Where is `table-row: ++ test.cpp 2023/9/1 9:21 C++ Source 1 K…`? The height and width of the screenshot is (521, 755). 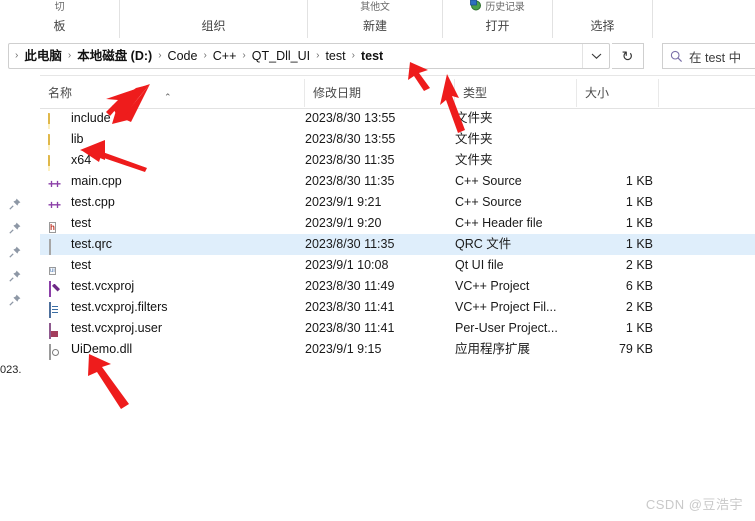
table-row: ++ test.cpp 2023/9/1 9:21 C++ Source 1 K… is located at coordinates (397, 202).